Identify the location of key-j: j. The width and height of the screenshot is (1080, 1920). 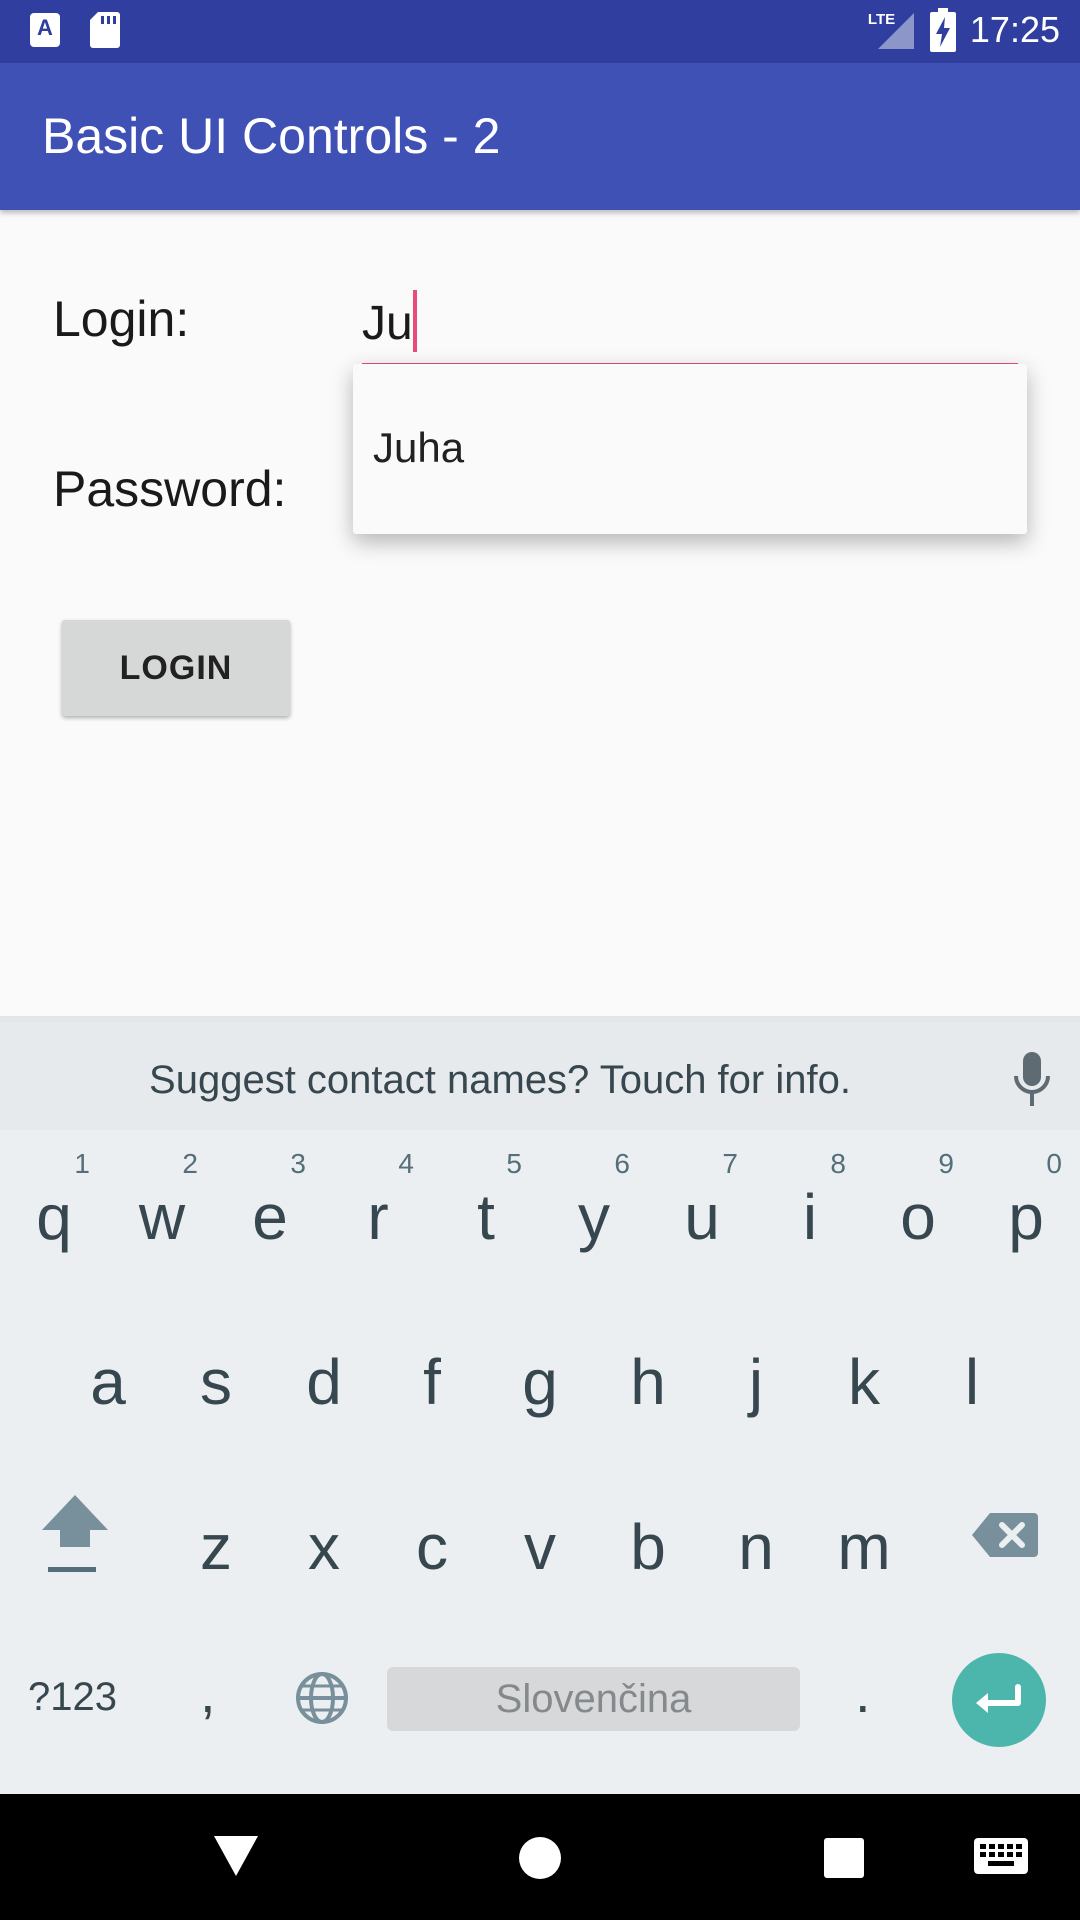
(756, 1375).